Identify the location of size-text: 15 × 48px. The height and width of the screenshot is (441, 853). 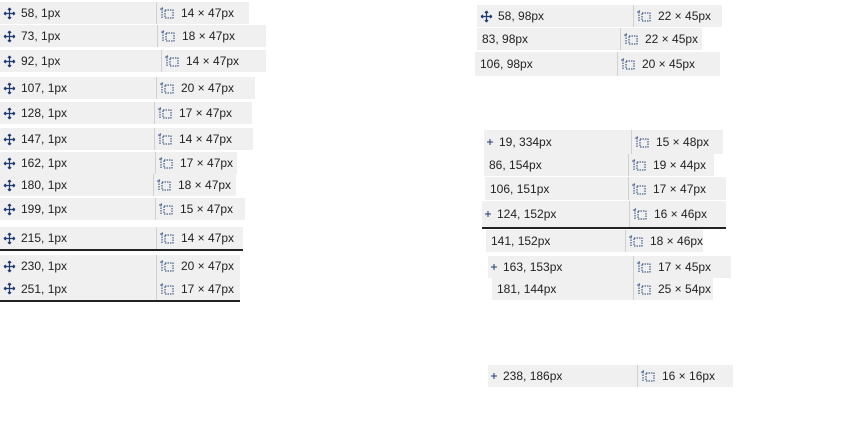
(683, 142).